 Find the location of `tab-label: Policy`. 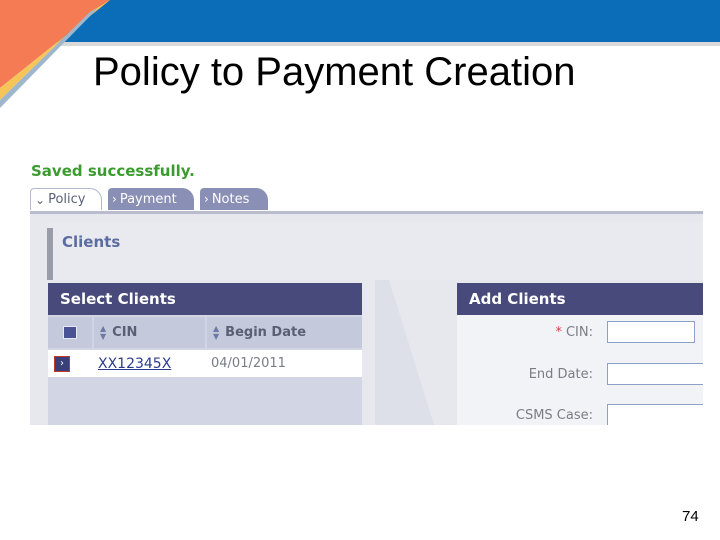

tab-label: Policy is located at coordinates (67, 199).